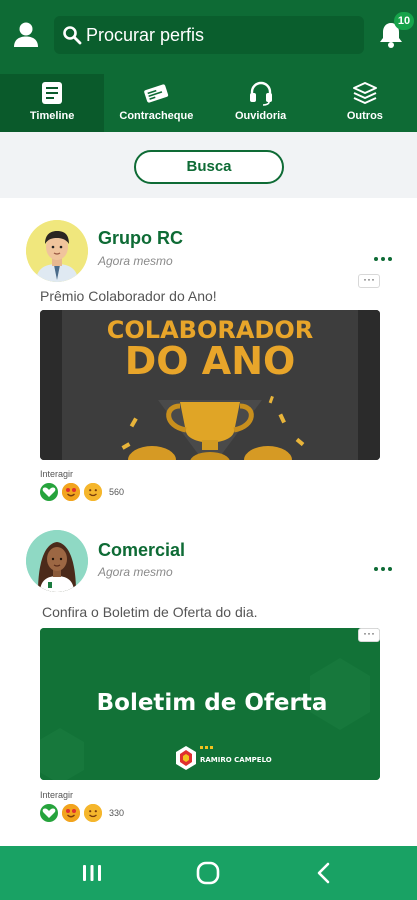  Describe the element at coordinates (26, 34) in the screenshot. I see `user-profile-icon` at that location.